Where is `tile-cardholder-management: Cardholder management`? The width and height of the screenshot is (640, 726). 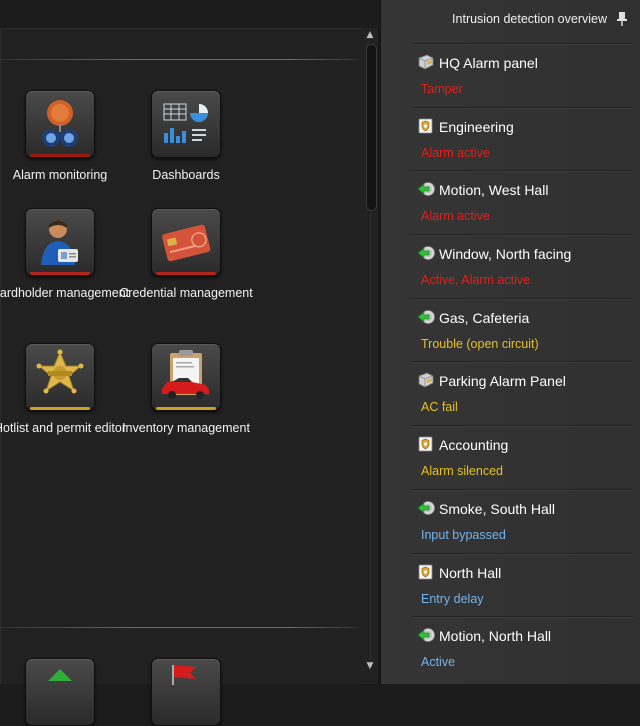
tile-cardholder-management: Cardholder management is located at coordinates (65, 255).